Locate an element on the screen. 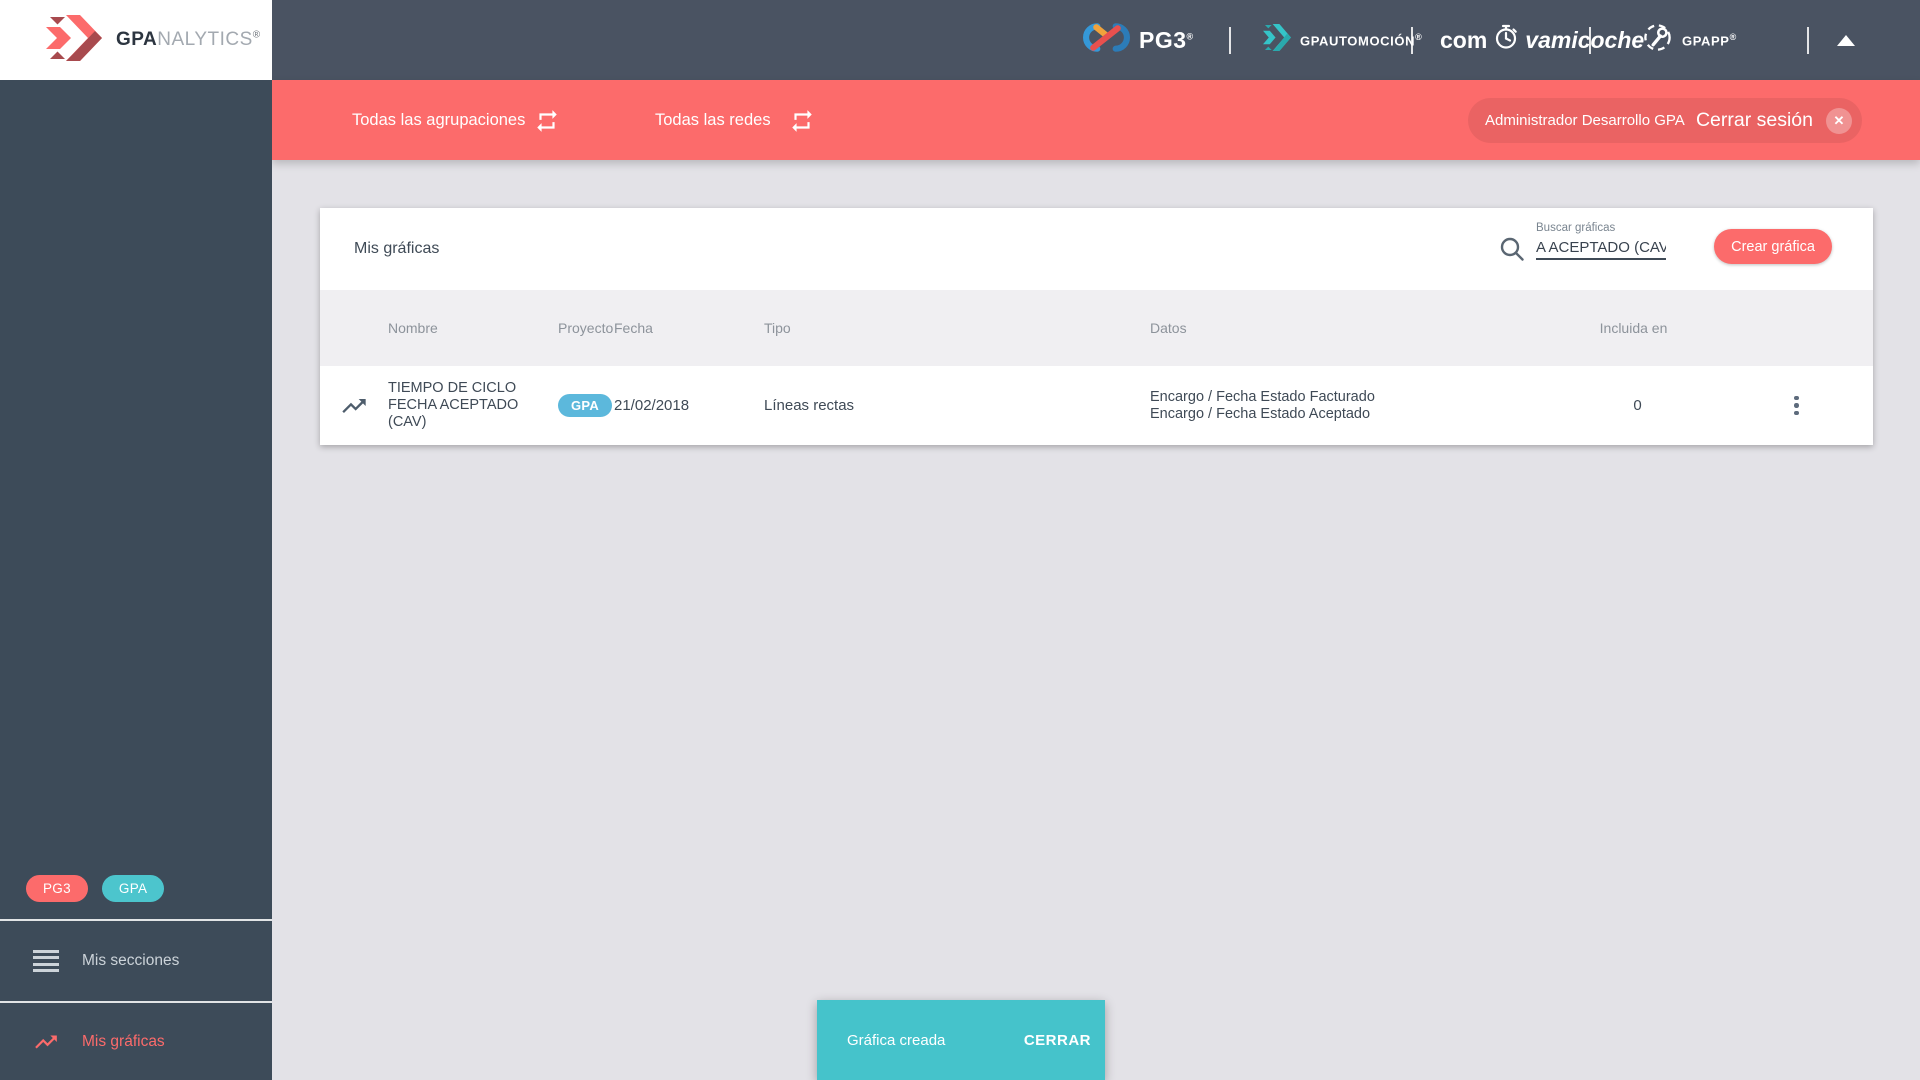  kebab-menu-icon is located at coordinates (1796, 405).